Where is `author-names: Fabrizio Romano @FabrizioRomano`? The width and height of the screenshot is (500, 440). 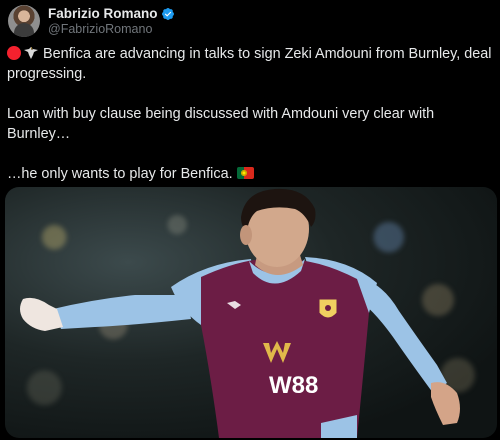 author-names: Fabrizio Romano @FabrizioRomano is located at coordinates (111, 21).